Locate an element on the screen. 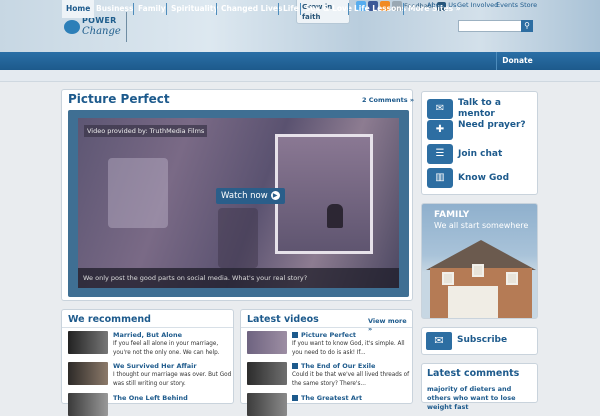  logo-line2: Change is located at coordinates (101, 31).